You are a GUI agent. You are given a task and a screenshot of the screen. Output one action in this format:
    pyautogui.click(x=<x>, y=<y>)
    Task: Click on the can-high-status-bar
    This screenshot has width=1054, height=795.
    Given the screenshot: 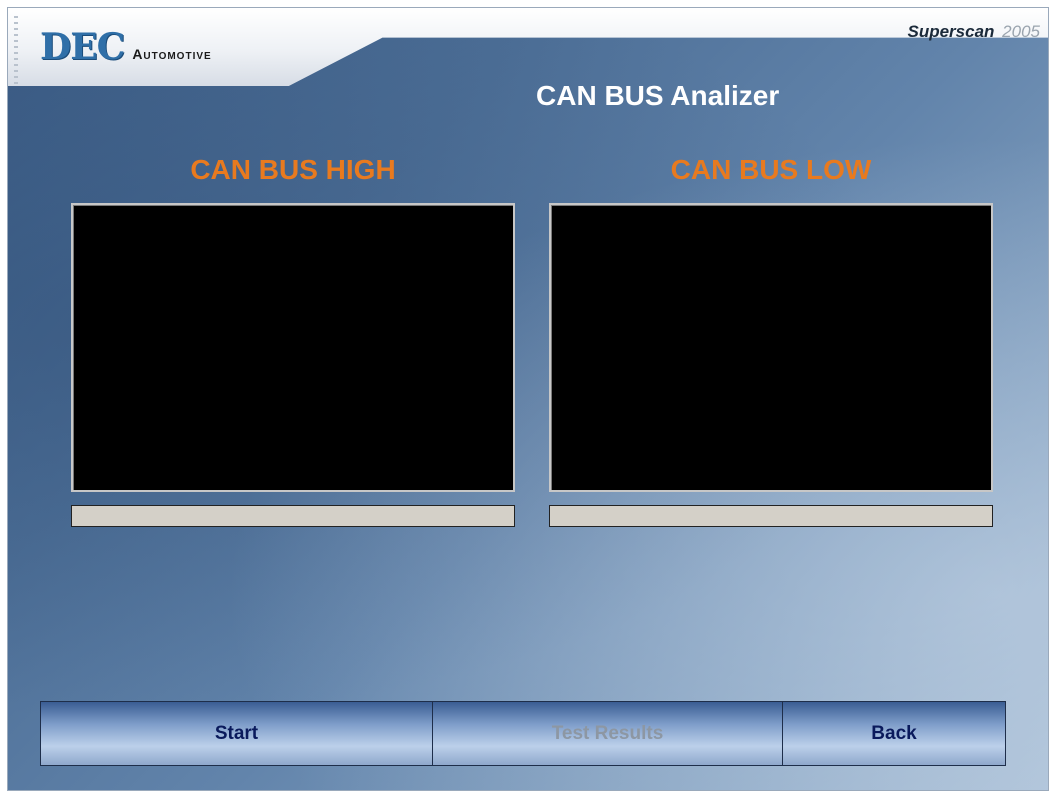 What is the action you would take?
    pyautogui.click(x=293, y=516)
    